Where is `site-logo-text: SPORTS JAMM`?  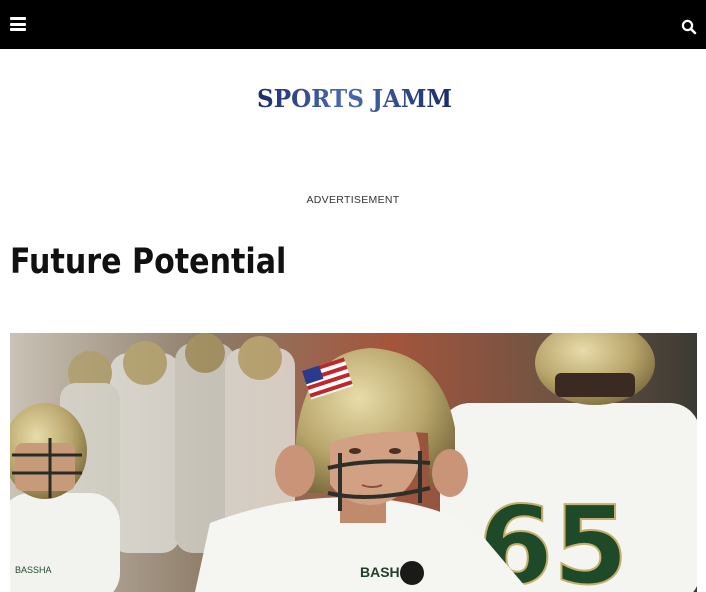 site-logo-text: SPORTS JAMM is located at coordinates (354, 98).